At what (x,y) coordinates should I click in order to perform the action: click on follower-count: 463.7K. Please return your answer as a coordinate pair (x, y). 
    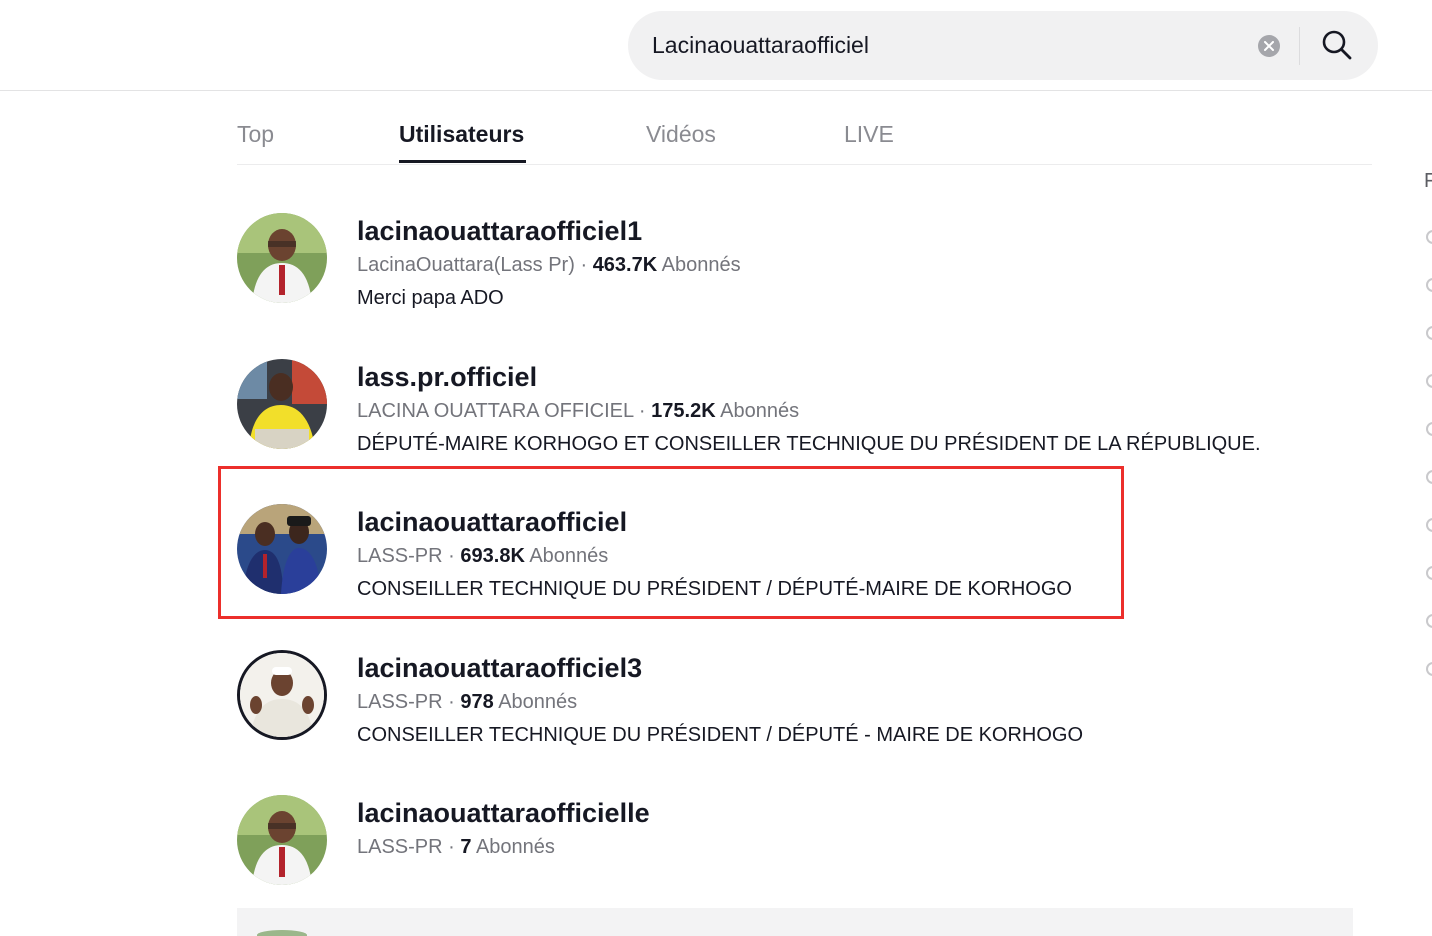
    Looking at the image, I should click on (625, 265).